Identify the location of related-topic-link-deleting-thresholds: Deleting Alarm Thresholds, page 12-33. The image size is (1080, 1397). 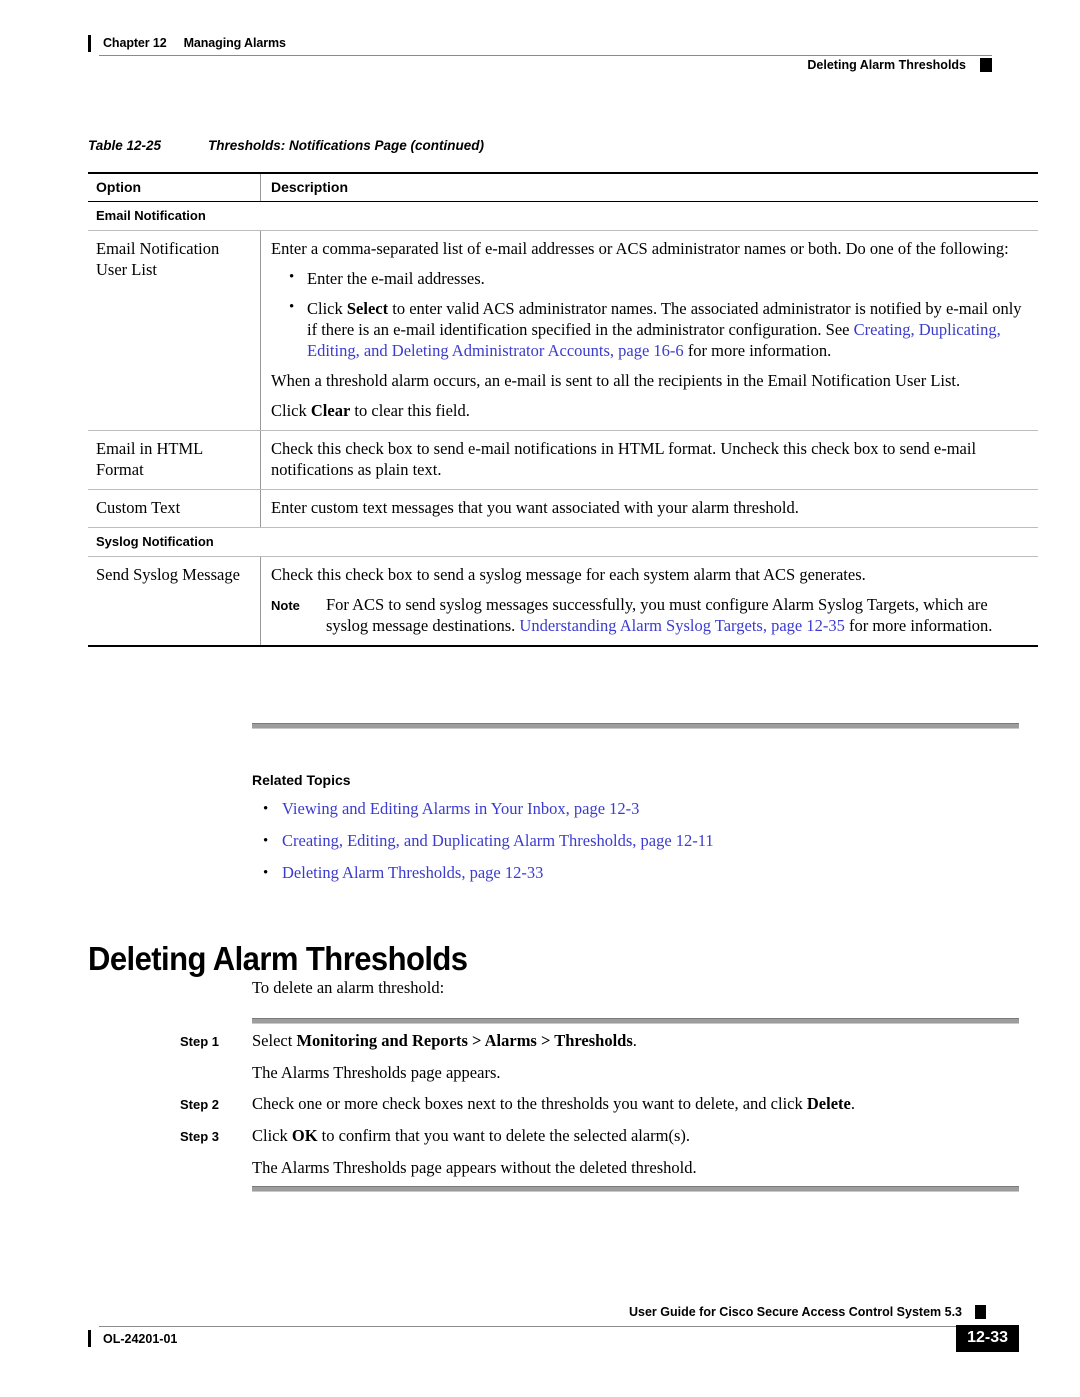
(412, 872).